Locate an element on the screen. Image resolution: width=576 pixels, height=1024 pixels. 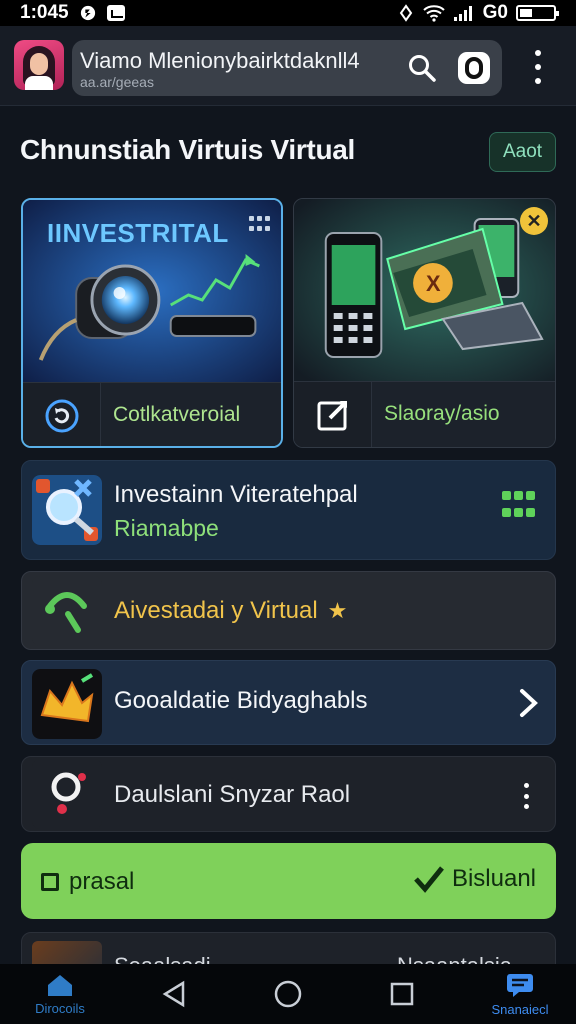
message-icon is located at coordinates (115, 13).